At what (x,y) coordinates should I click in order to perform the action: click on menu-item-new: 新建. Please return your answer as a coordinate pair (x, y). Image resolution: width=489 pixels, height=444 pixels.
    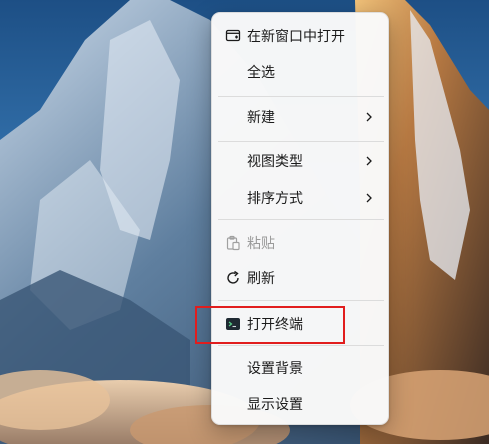
    Looking at the image, I should click on (301, 117).